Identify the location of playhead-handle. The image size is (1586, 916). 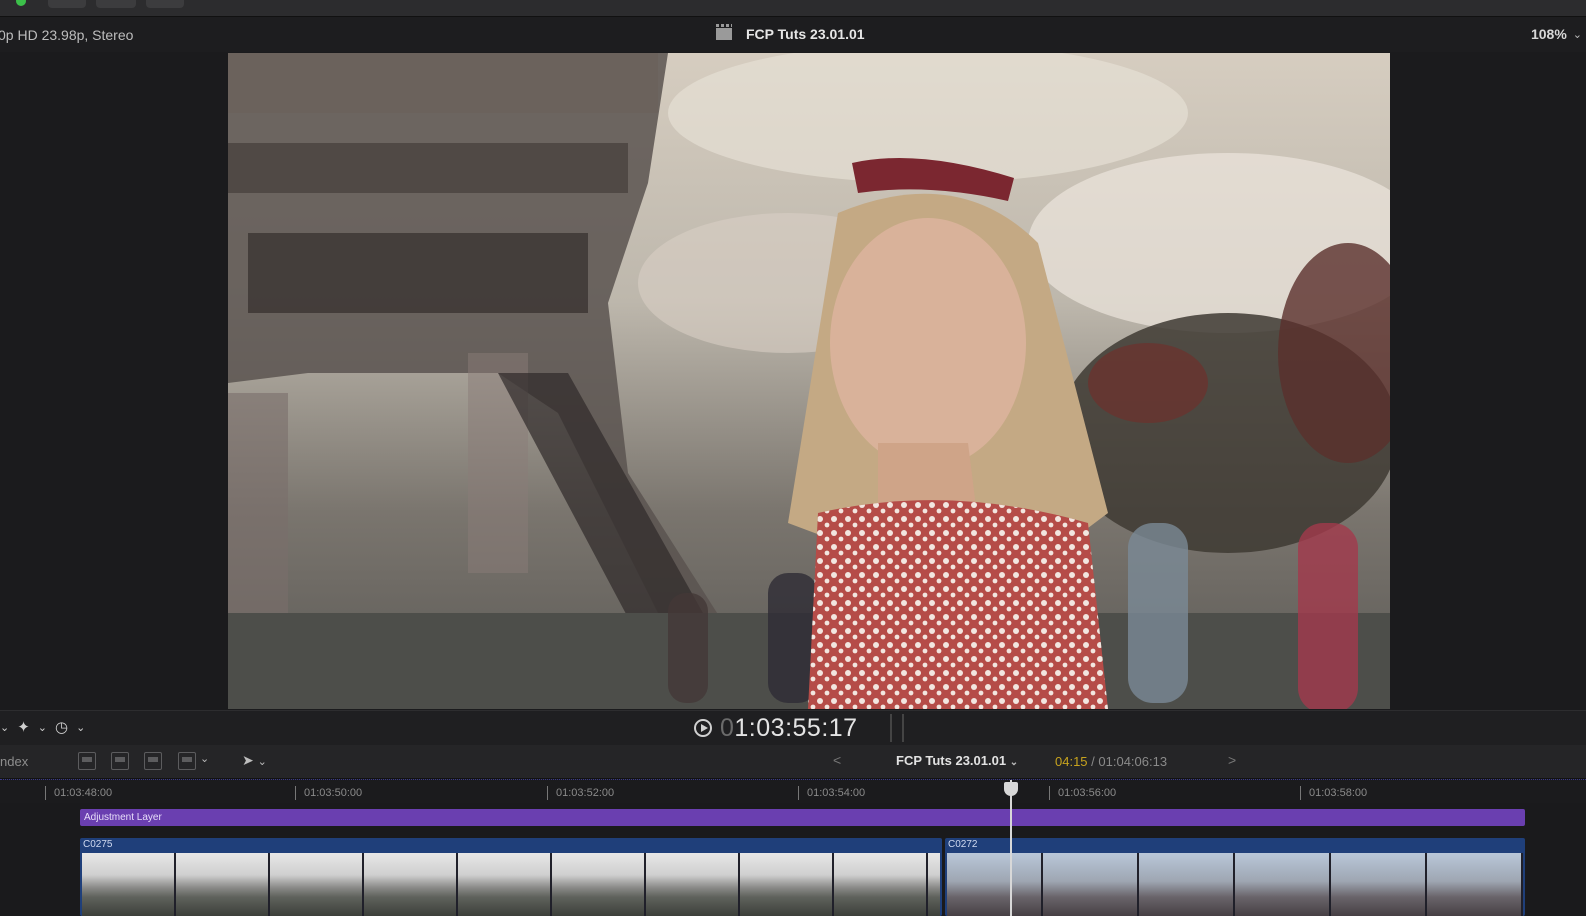
(1011, 789).